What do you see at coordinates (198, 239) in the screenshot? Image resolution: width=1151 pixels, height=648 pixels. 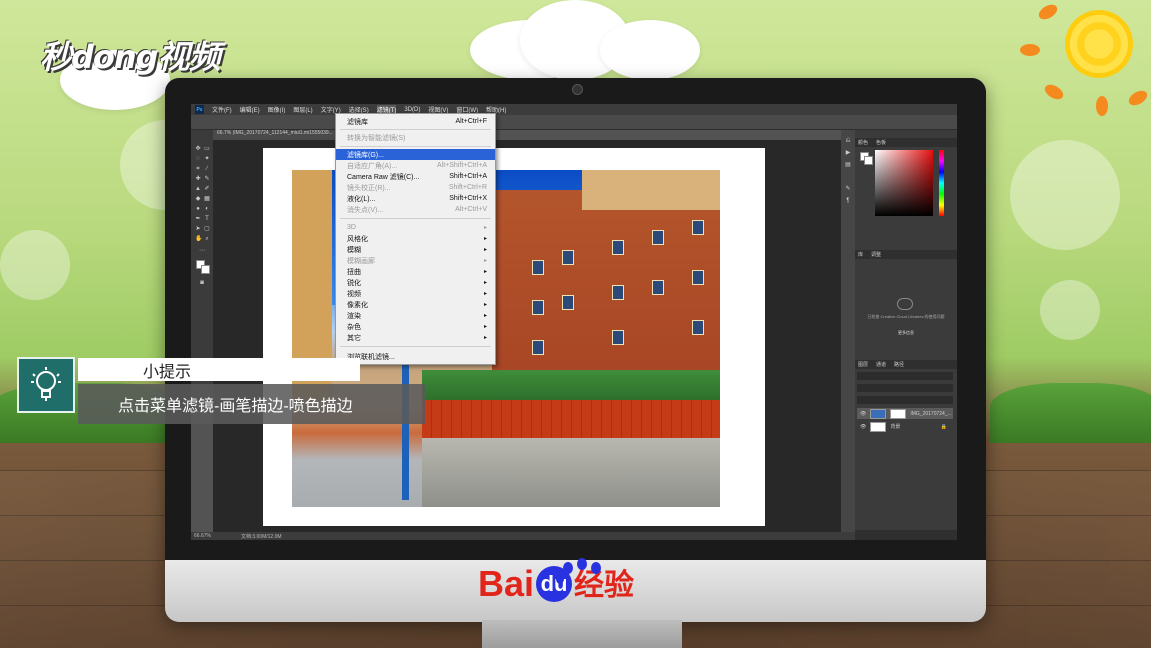 I see `hand-tool-icon: ✋` at bounding box center [198, 239].